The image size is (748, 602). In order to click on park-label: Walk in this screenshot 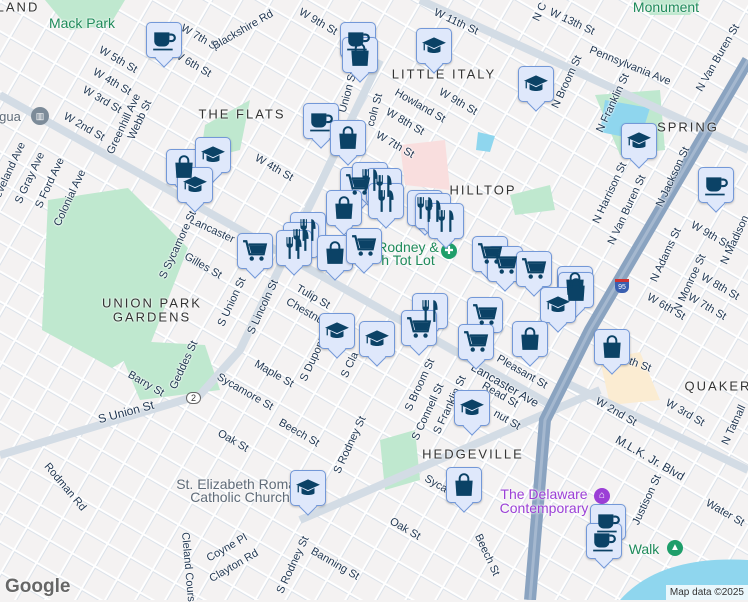, I will do `click(644, 549)`.